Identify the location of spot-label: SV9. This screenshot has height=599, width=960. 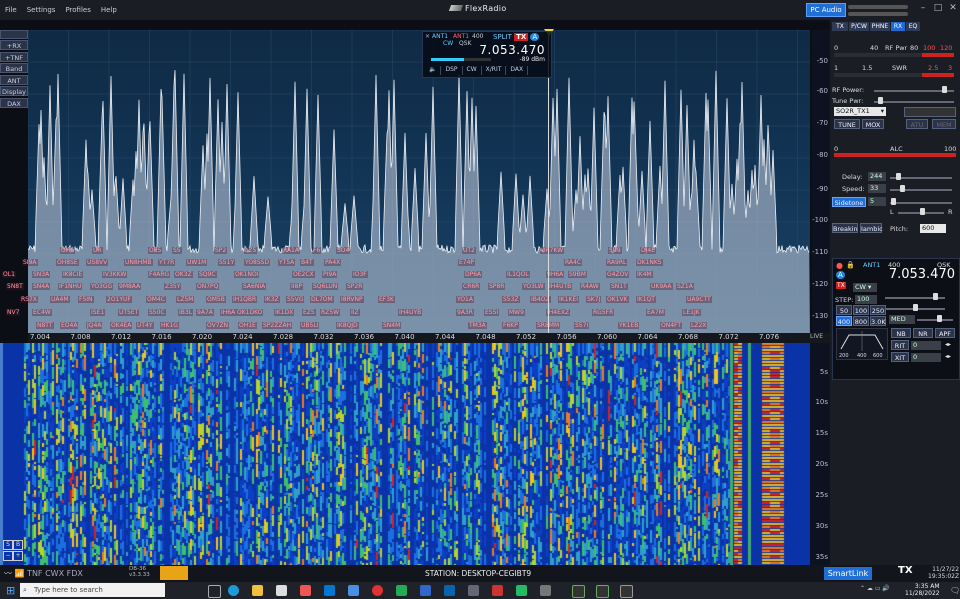
(615, 250).